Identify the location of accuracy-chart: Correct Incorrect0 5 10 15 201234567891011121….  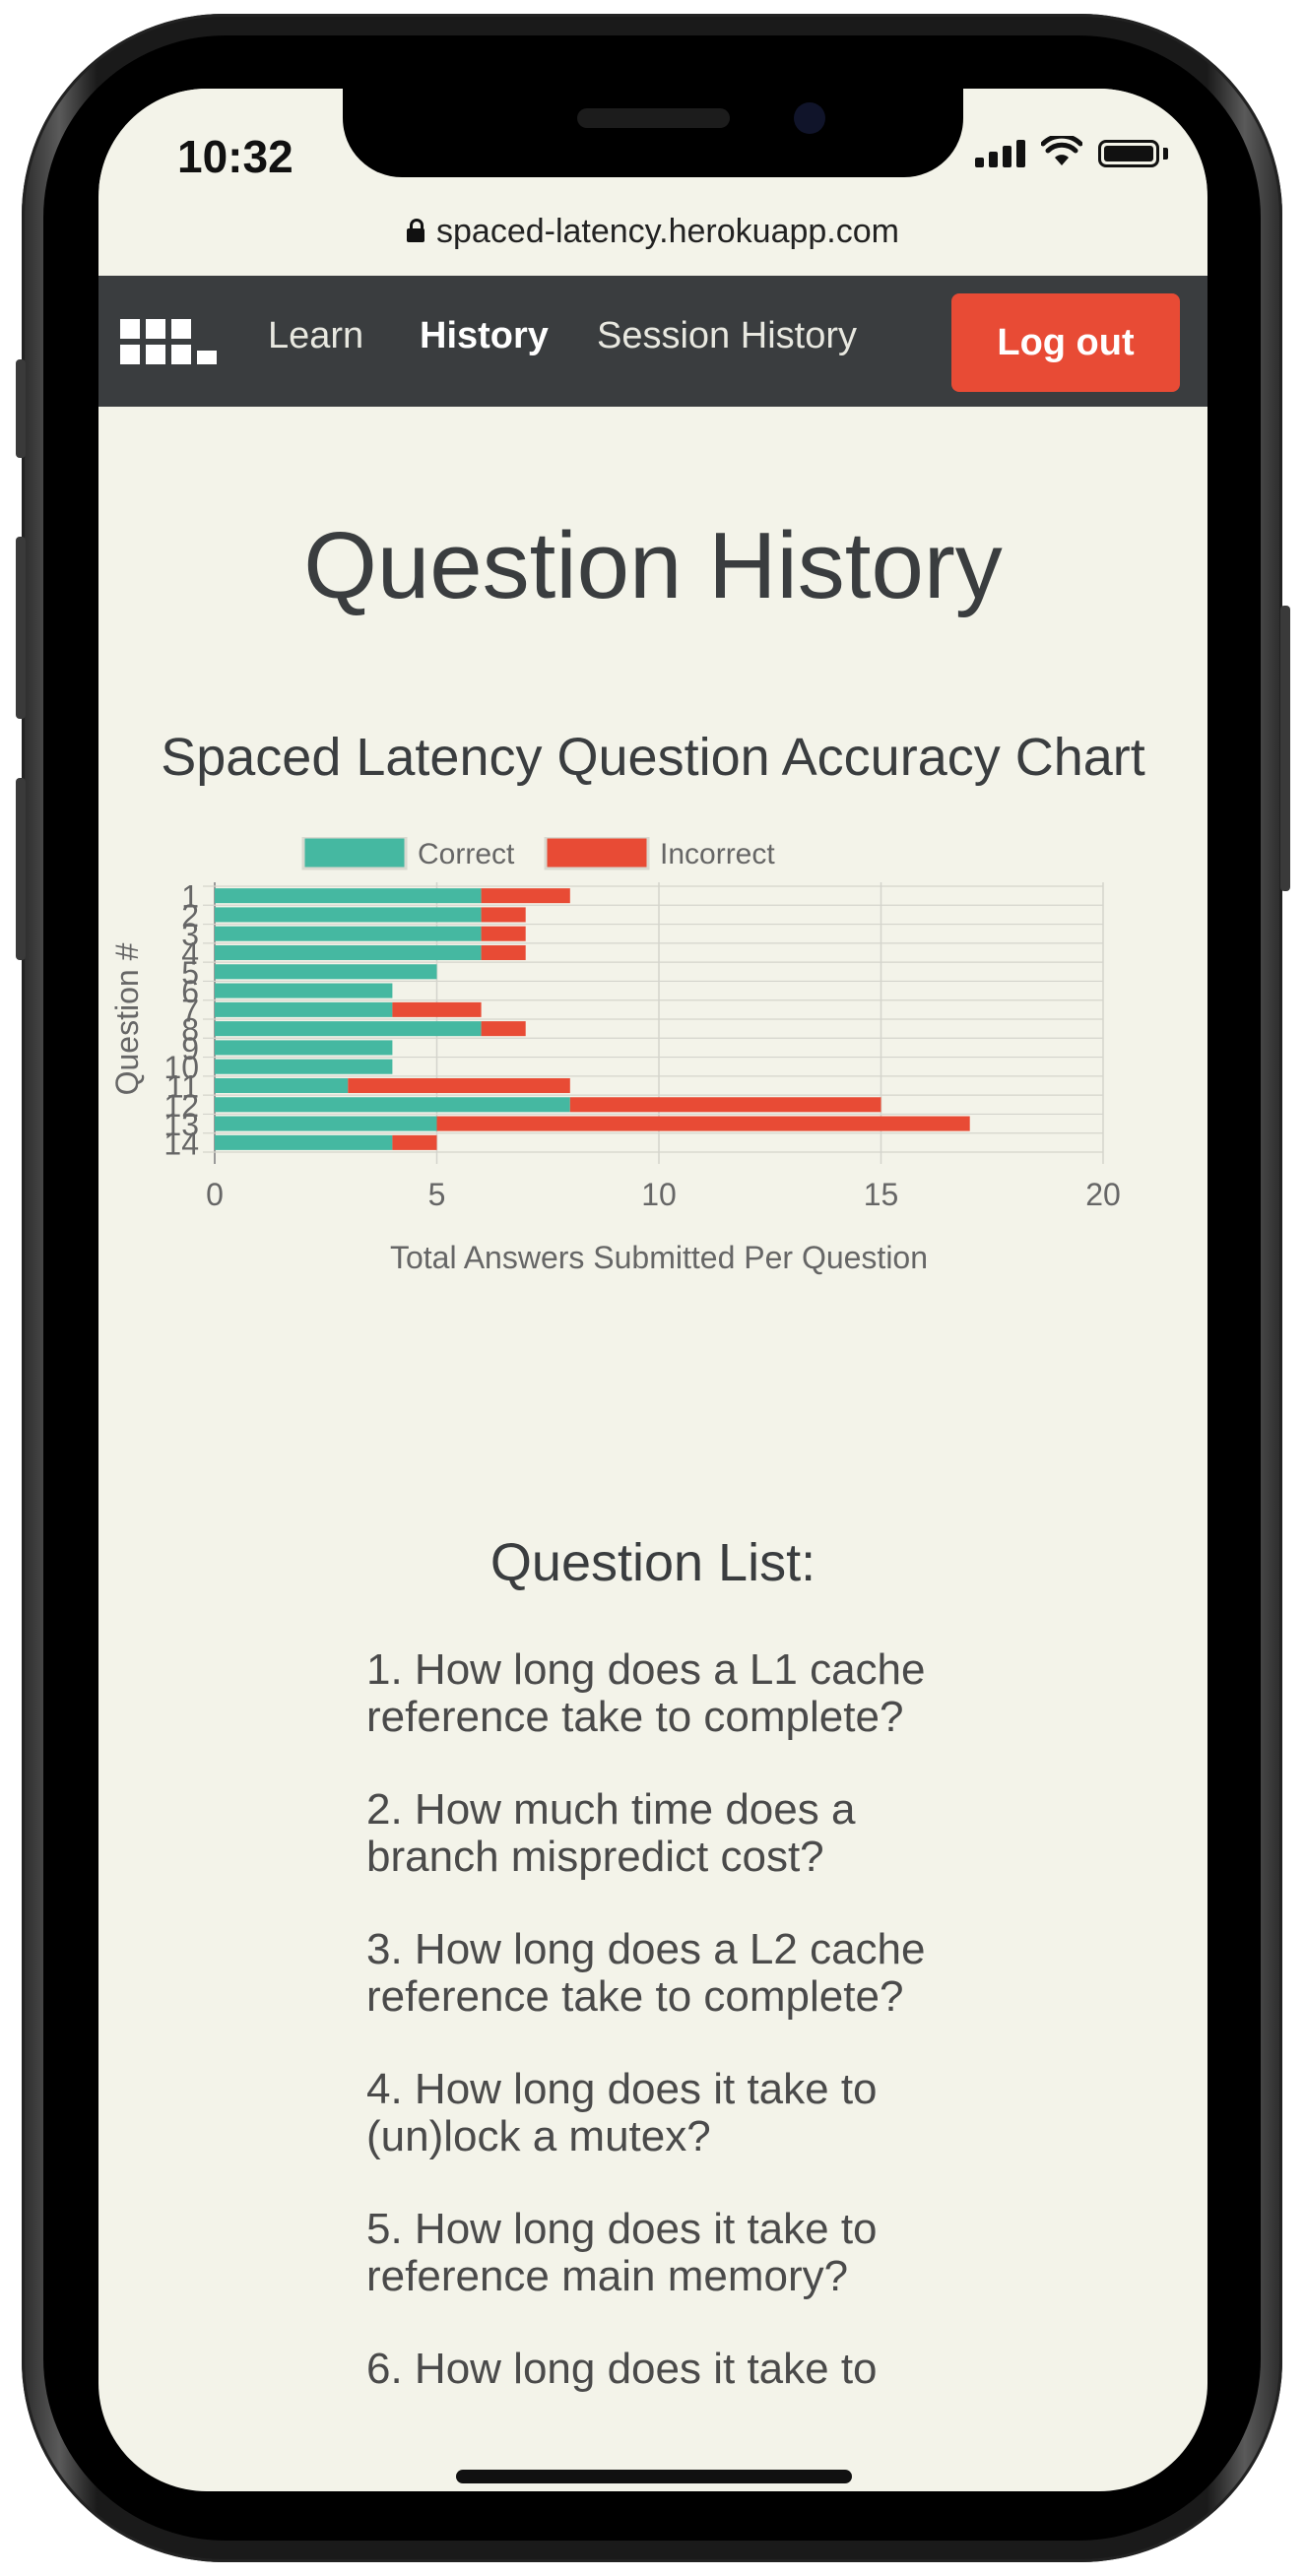
(615, 1056).